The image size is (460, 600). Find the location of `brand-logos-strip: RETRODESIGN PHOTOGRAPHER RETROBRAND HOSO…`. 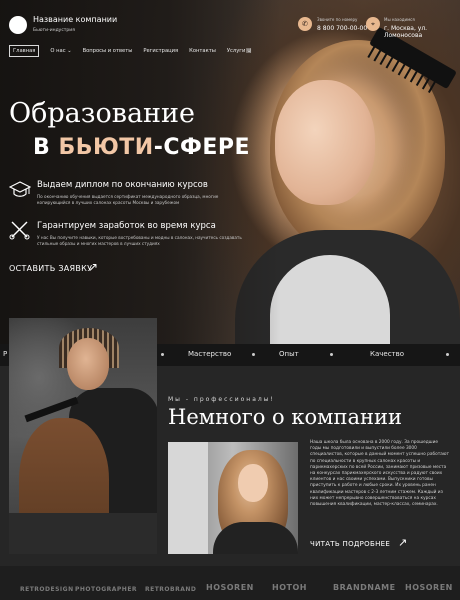

brand-logos-strip: RETRODESIGN PHOTOGRAPHER RETROBRAND HOSO… is located at coordinates (230, 583).